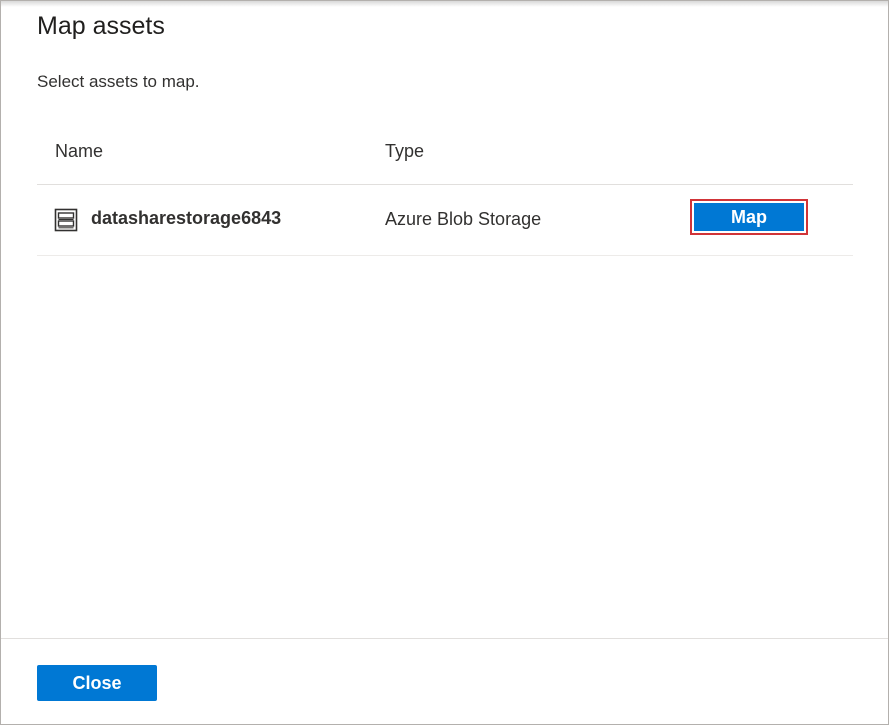  I want to click on dialog-title: Map assets, so click(101, 26).